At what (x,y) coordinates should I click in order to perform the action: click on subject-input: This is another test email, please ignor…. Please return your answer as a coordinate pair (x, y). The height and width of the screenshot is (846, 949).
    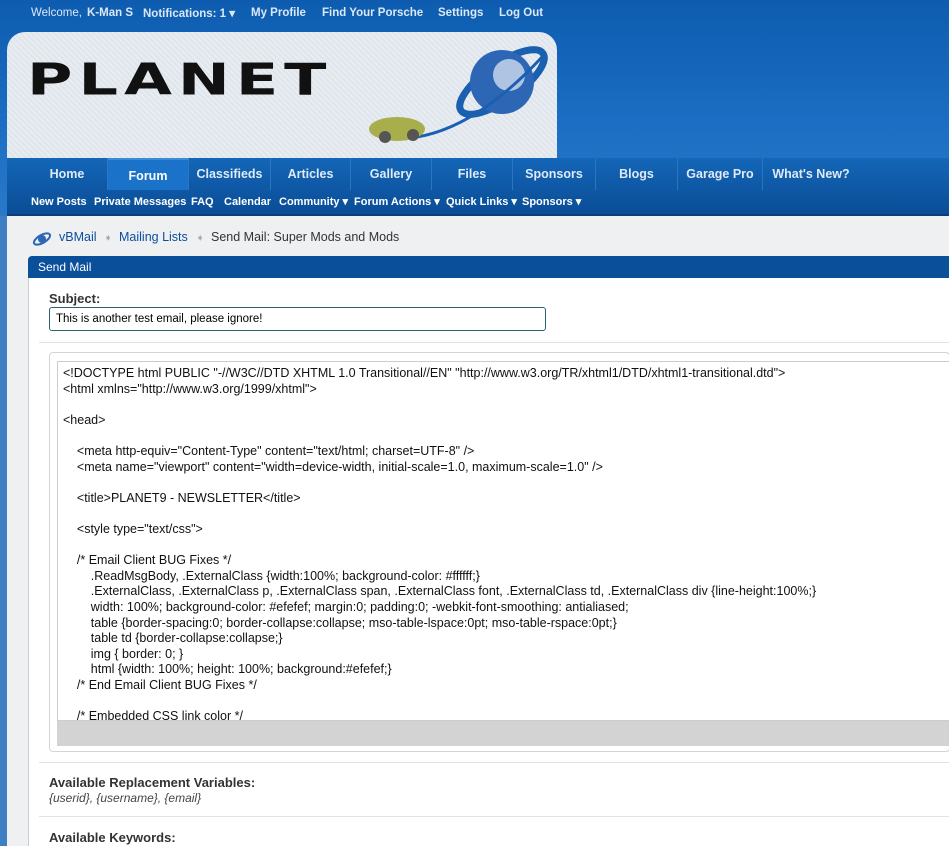
    Looking at the image, I should click on (297, 319).